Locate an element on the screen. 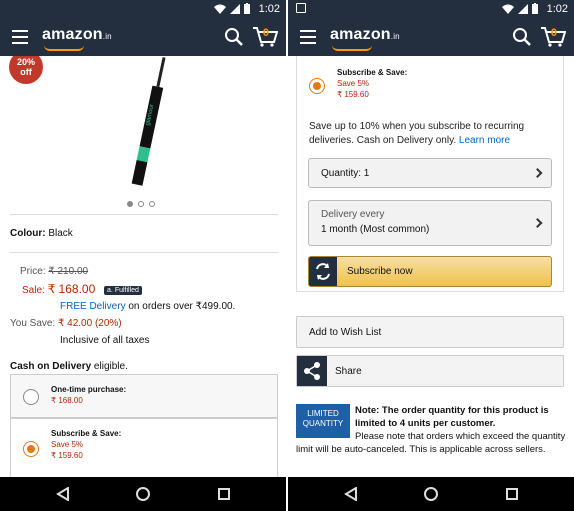 Image resolution: width=574 pixels, height=511 pixels. sale-row: Sale: ₹ 168.00 a. Fulfilled is located at coordinates (82, 289).